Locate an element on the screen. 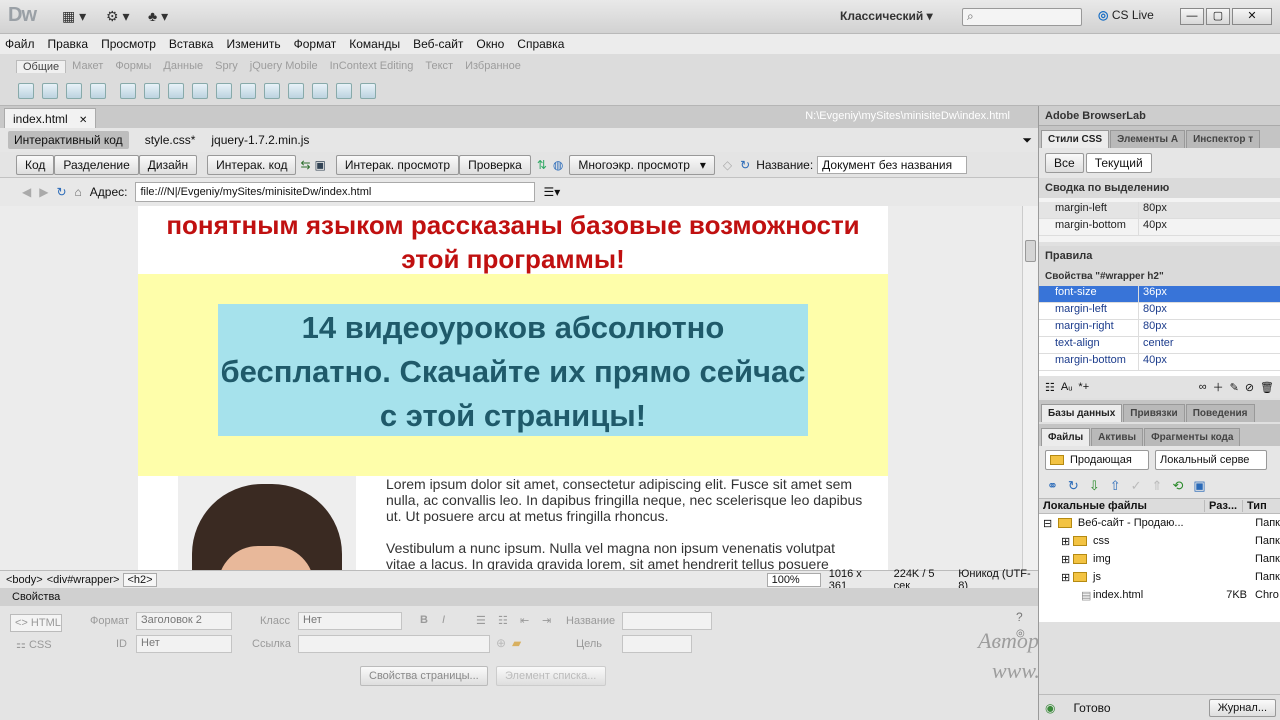  ordered-list-icon: ☷ is located at coordinates (503, 620).